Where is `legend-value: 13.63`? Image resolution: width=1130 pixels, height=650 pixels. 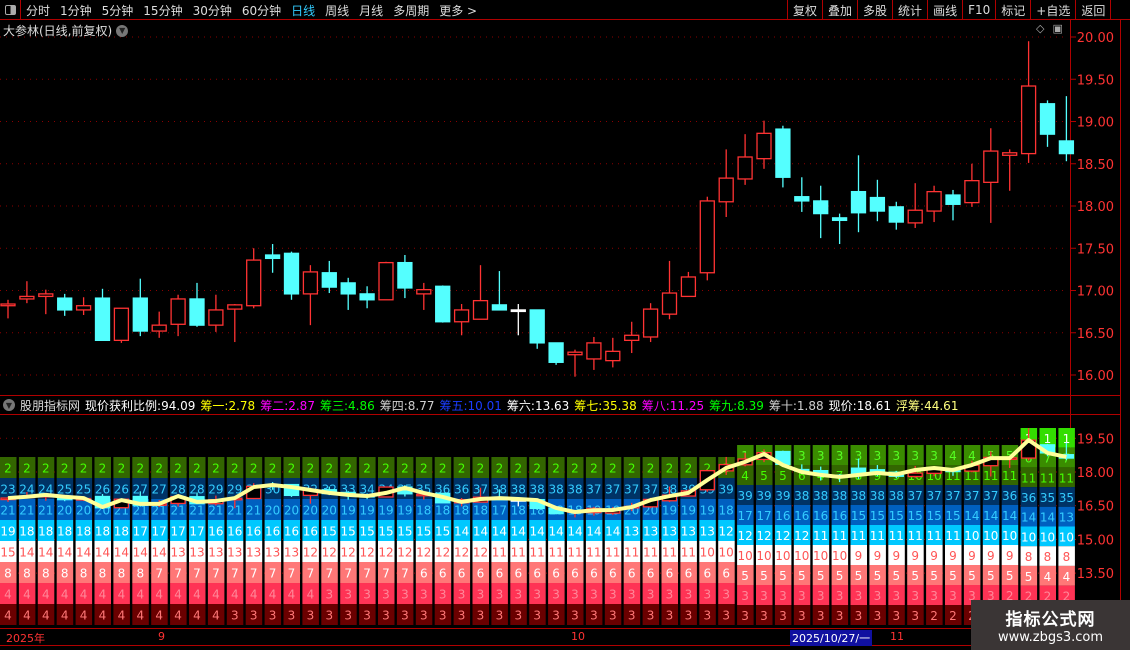
legend-value: 13.63 is located at coordinates (552, 405).